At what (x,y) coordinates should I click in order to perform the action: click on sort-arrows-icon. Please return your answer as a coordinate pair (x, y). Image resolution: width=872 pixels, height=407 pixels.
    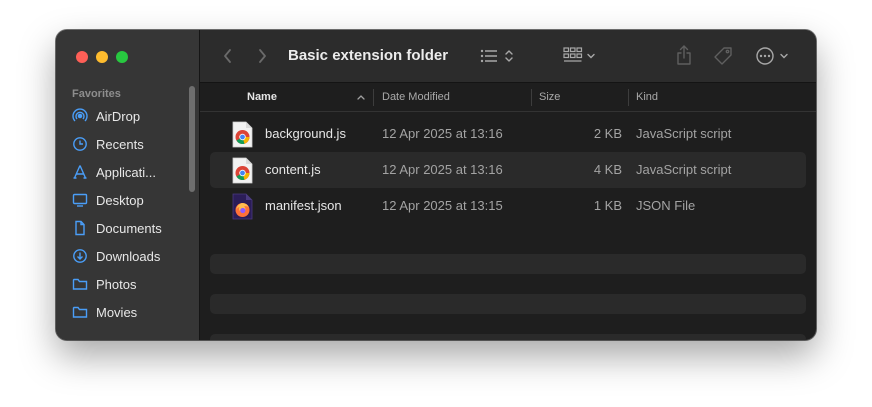
    Looking at the image, I should click on (509, 56).